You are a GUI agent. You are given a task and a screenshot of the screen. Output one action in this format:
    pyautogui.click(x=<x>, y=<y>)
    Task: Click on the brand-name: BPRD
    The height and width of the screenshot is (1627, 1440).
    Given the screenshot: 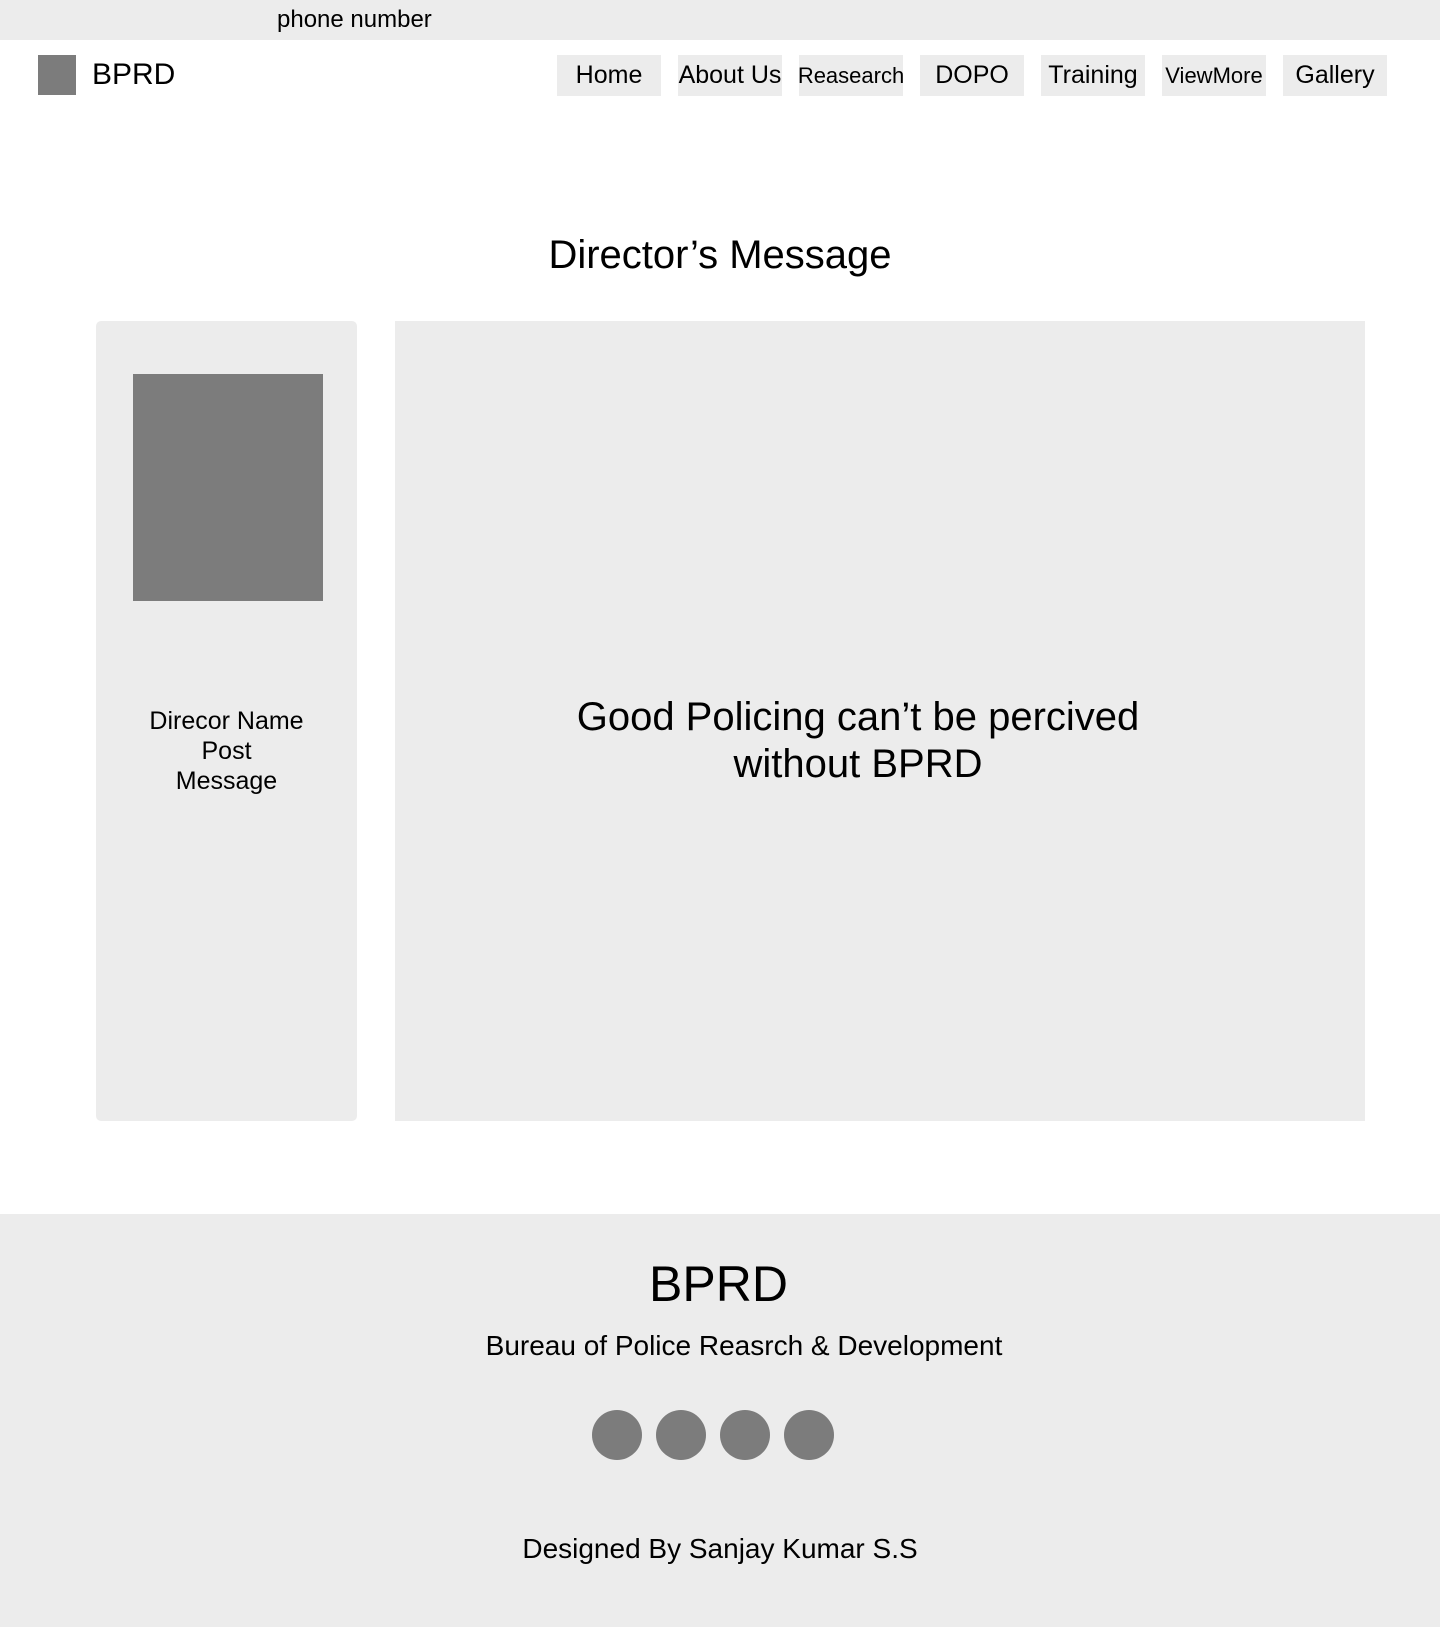 What is the action you would take?
    pyautogui.click(x=133, y=75)
    